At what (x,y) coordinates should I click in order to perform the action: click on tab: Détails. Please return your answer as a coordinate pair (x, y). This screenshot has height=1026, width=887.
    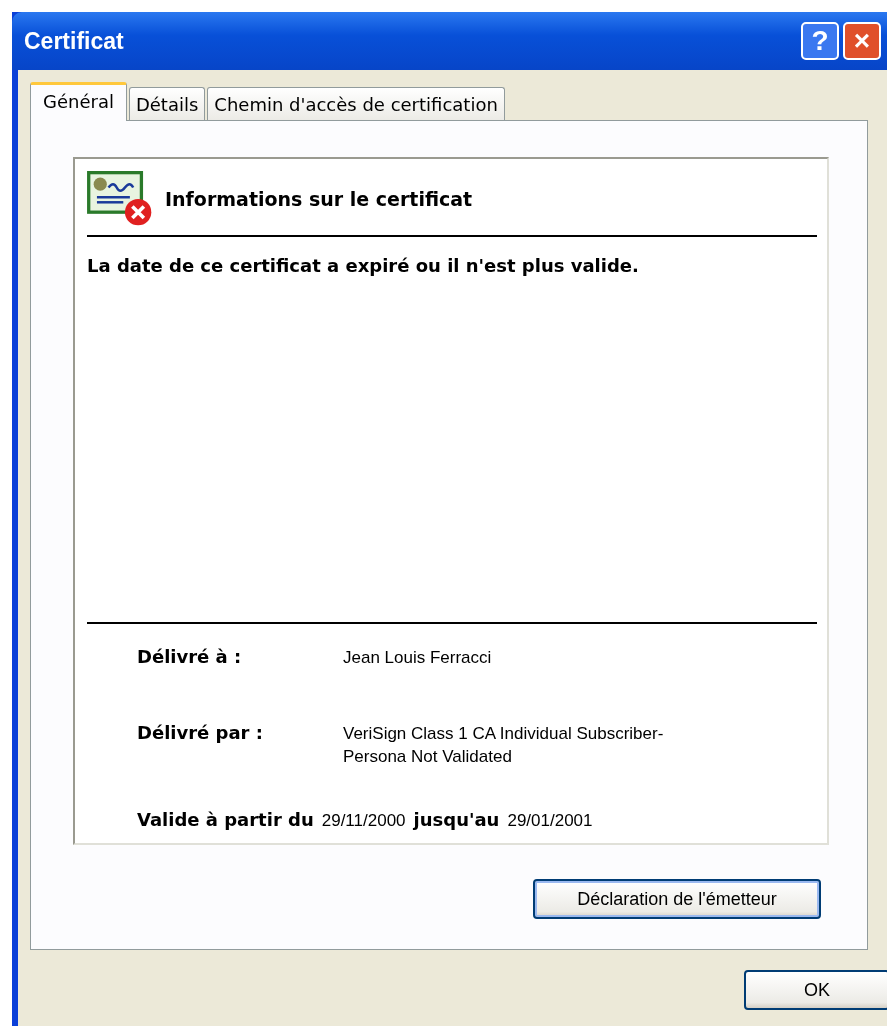
    Looking at the image, I should click on (167, 103).